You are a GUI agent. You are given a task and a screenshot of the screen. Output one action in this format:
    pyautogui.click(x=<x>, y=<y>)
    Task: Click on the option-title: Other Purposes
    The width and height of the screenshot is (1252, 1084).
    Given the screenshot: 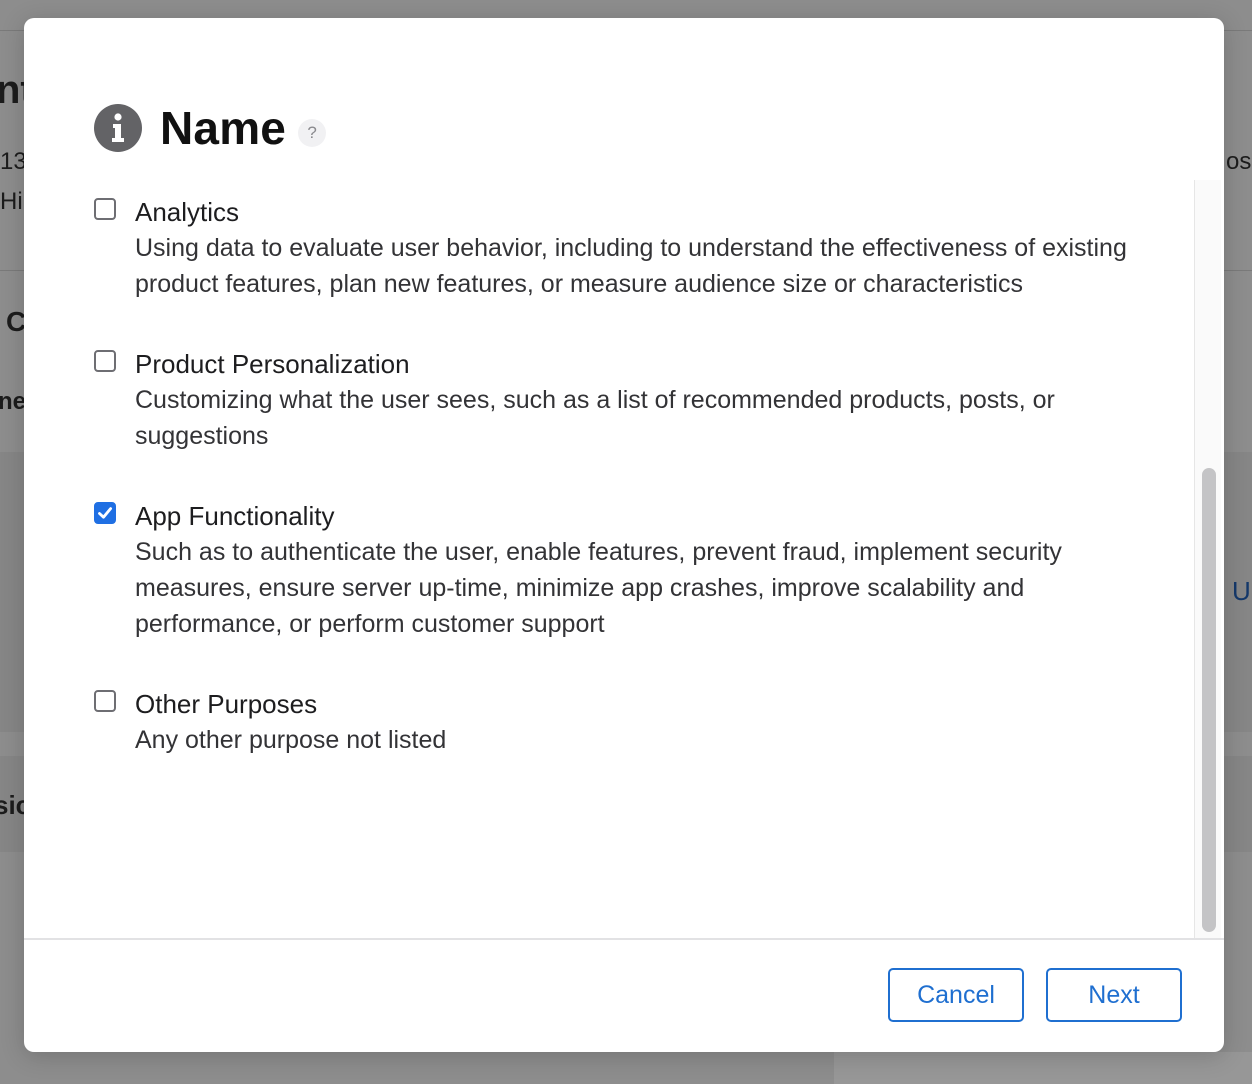 What is the action you would take?
    pyautogui.click(x=226, y=704)
    